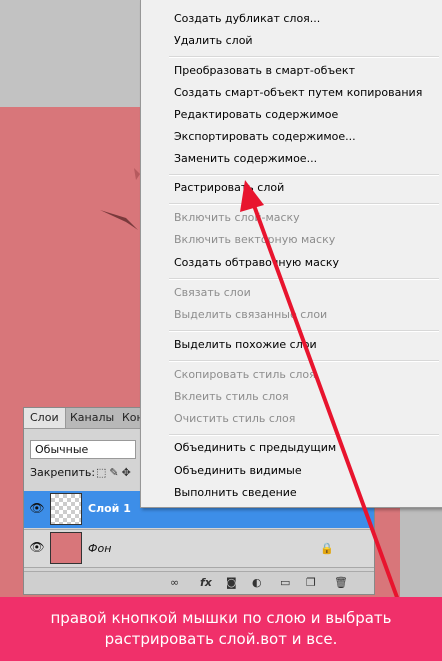  What do you see at coordinates (212, 292) in the screenshot?
I see `menu-item-link-layers: Связать слои` at bounding box center [212, 292].